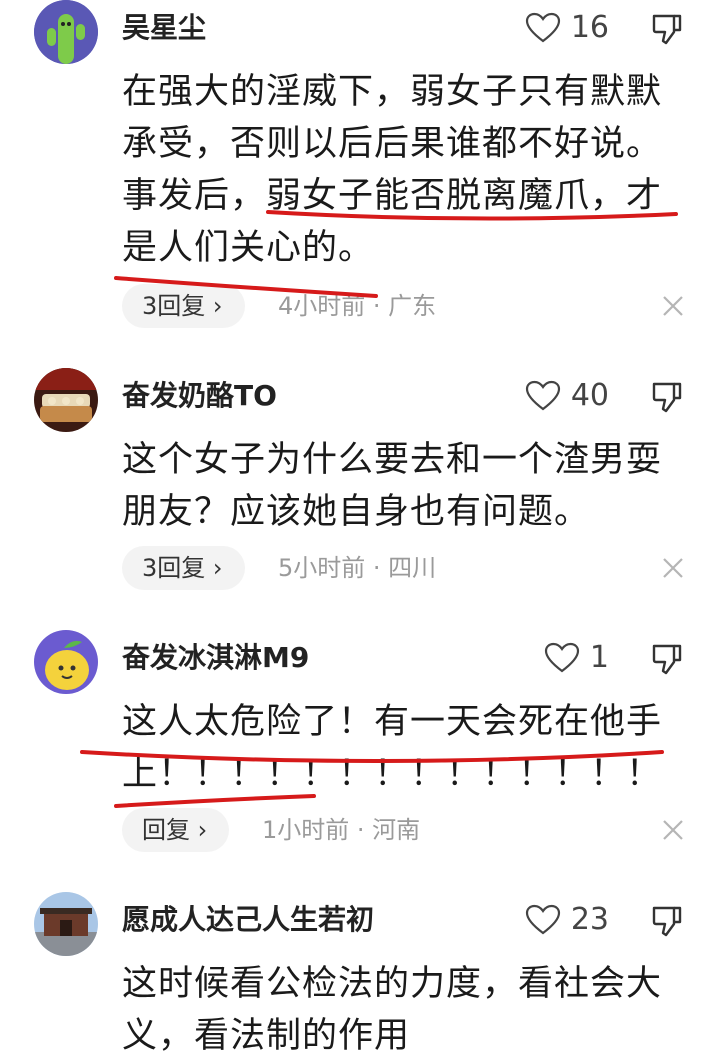 This screenshot has width=719, height=1062. I want to click on comment-text: 这时候看公检法的力度，看社会大义，看法制的作用, so click(392, 1010).